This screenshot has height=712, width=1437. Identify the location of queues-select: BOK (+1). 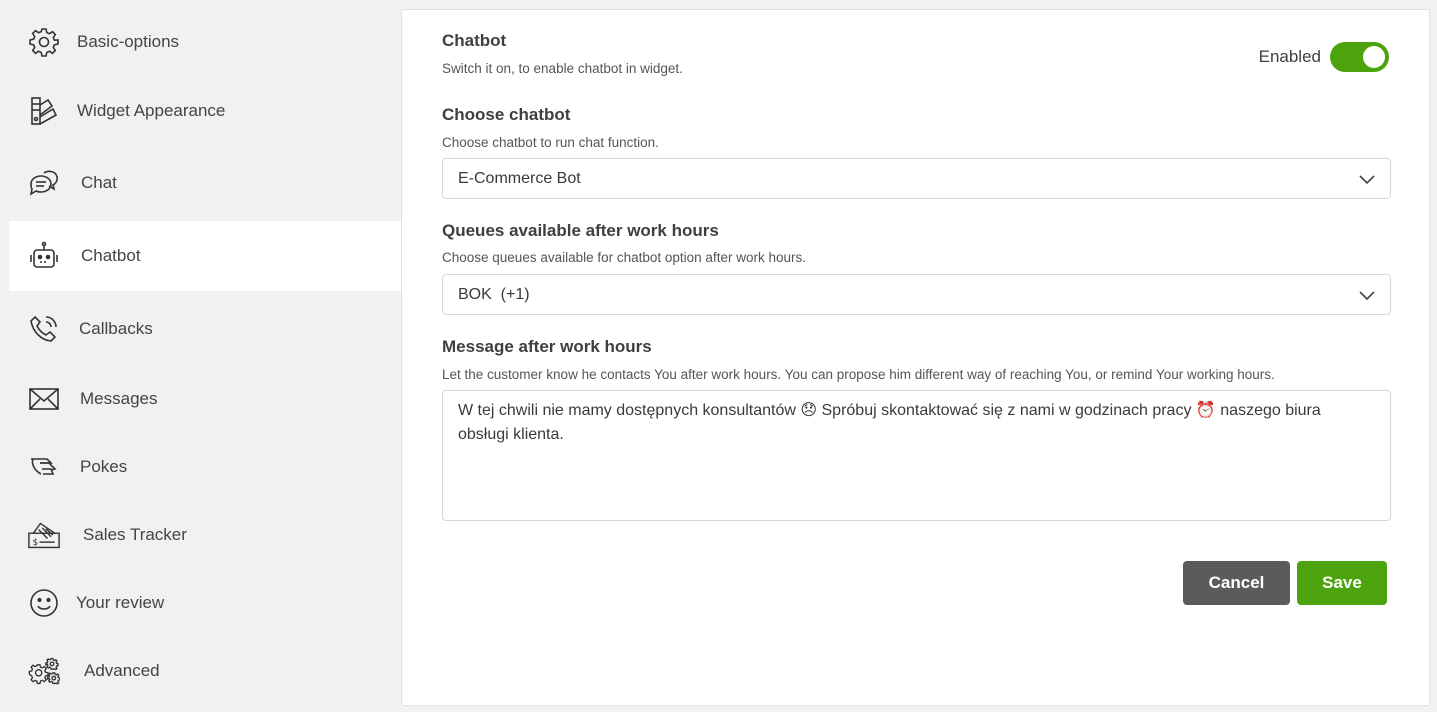
(916, 294).